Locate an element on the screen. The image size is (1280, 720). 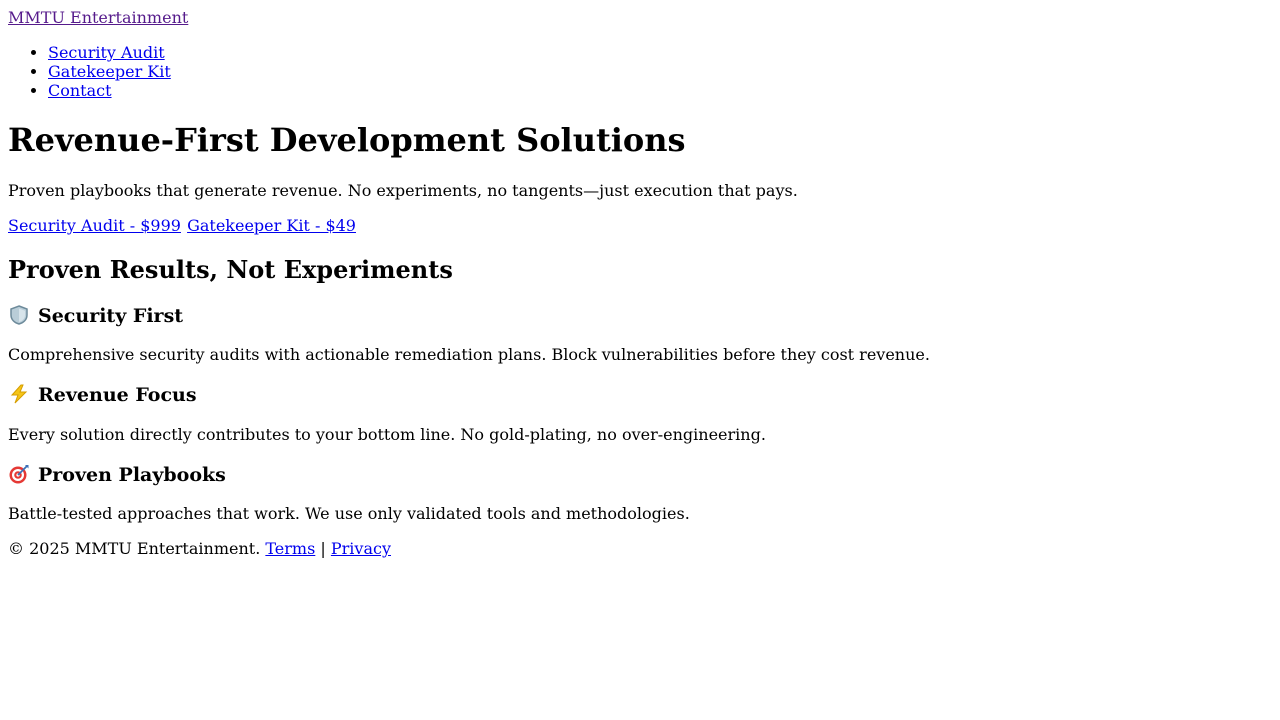
nav-item-contact: Contact is located at coordinates (109, 90).